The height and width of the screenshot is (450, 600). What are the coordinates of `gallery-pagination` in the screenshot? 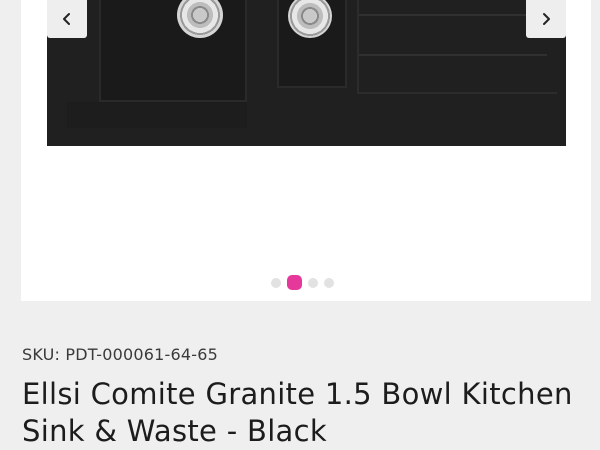 It's located at (302, 282).